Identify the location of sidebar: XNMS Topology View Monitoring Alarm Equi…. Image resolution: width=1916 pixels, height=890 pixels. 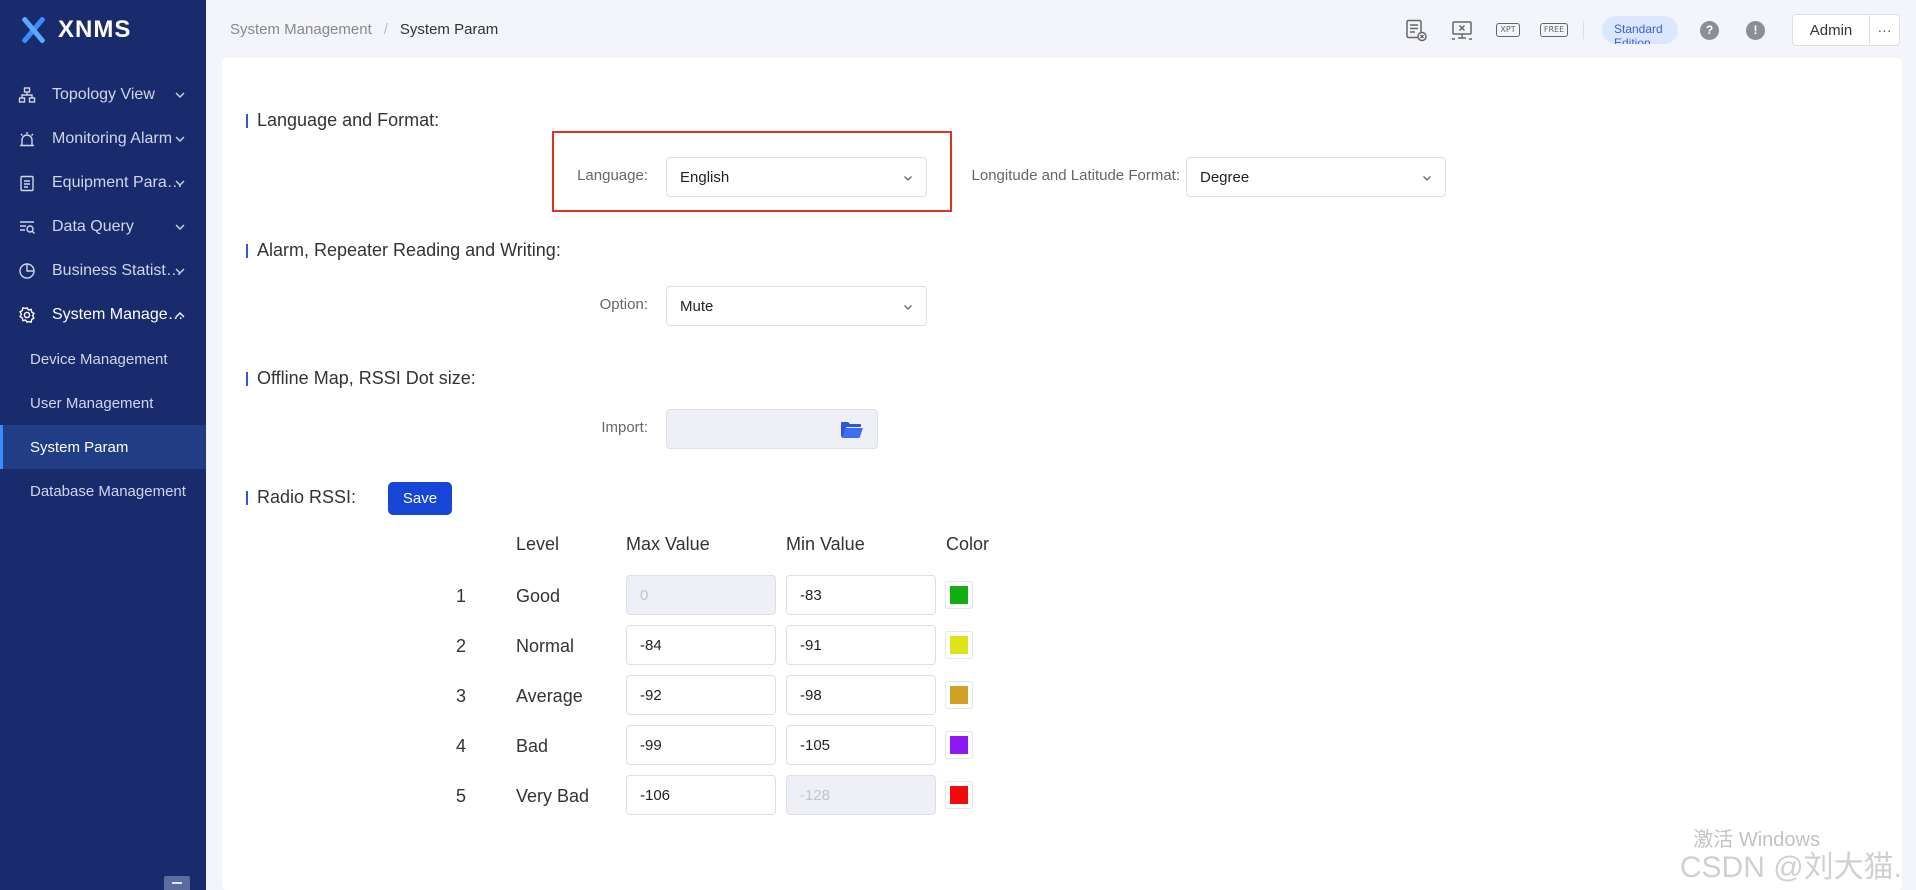
(103, 445).